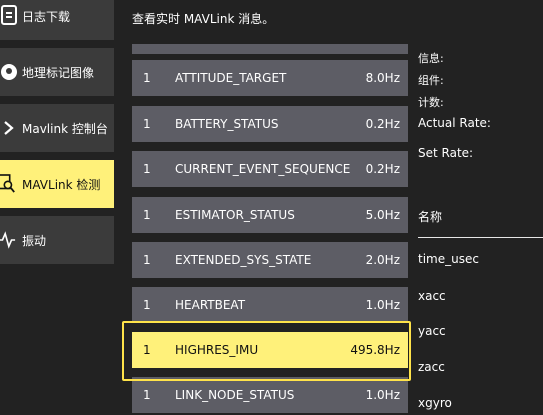 Image resolution: width=543 pixels, height=415 pixels. What do you see at coordinates (432, 296) in the screenshot?
I see `field-name: xacc` at bounding box center [432, 296].